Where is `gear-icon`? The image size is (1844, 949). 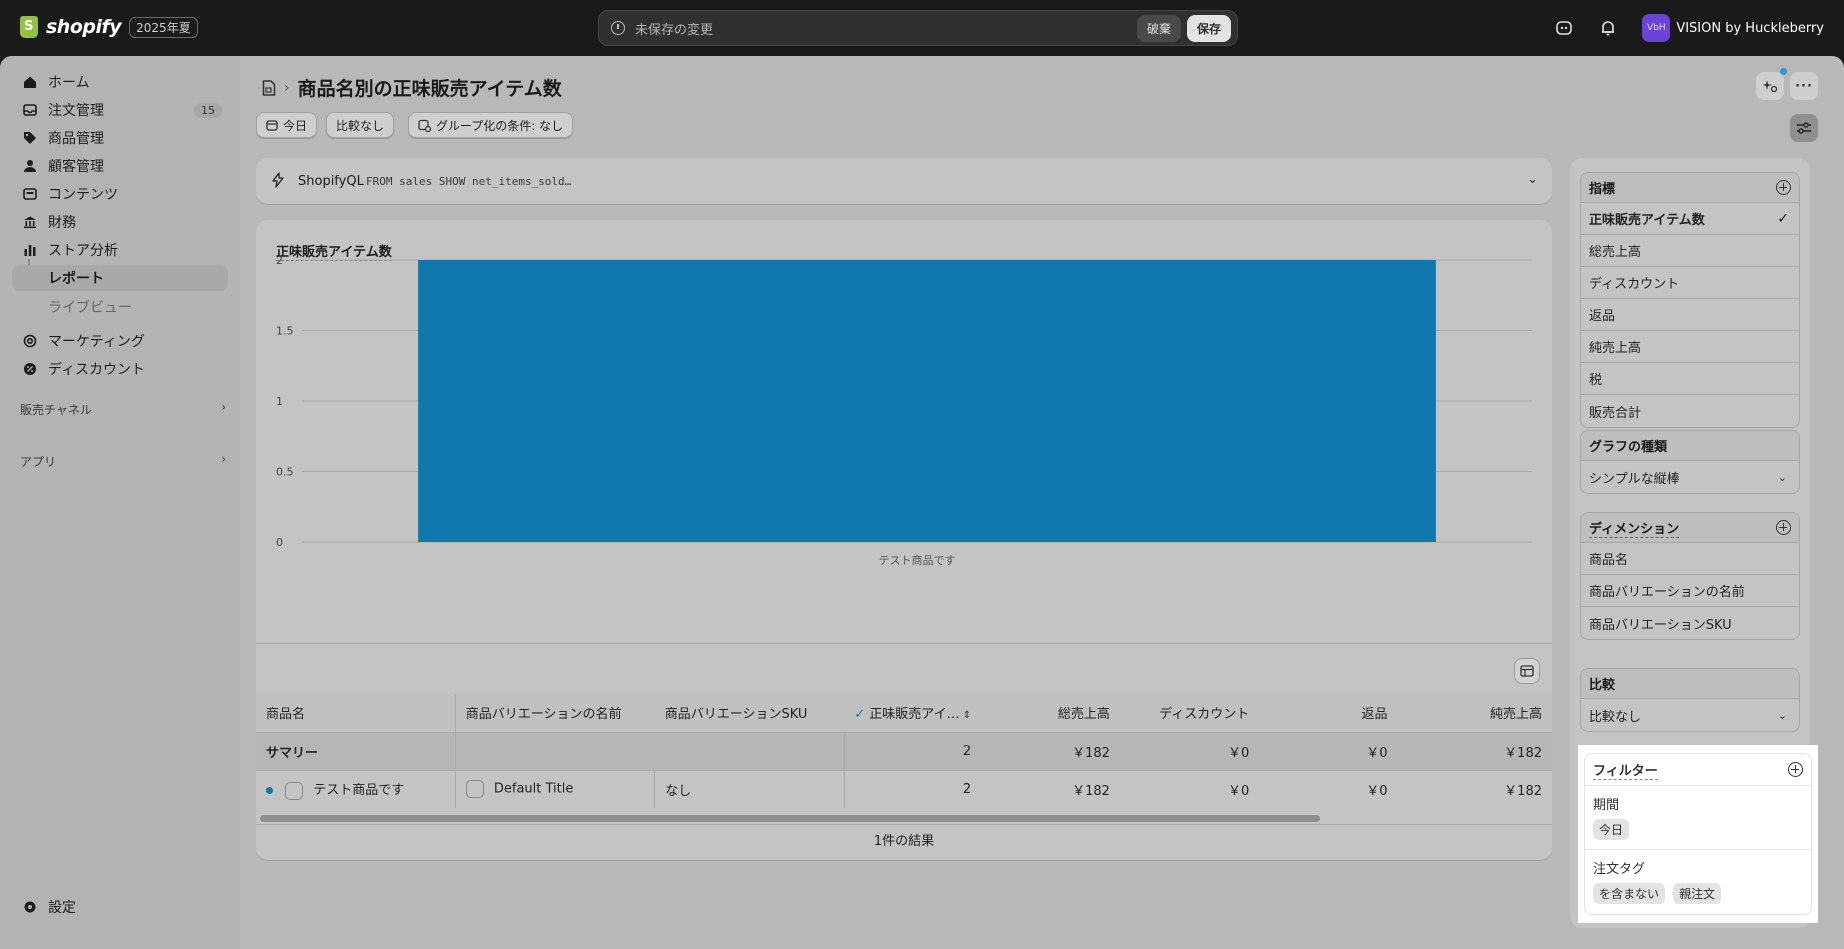
gear-icon is located at coordinates (30, 907).